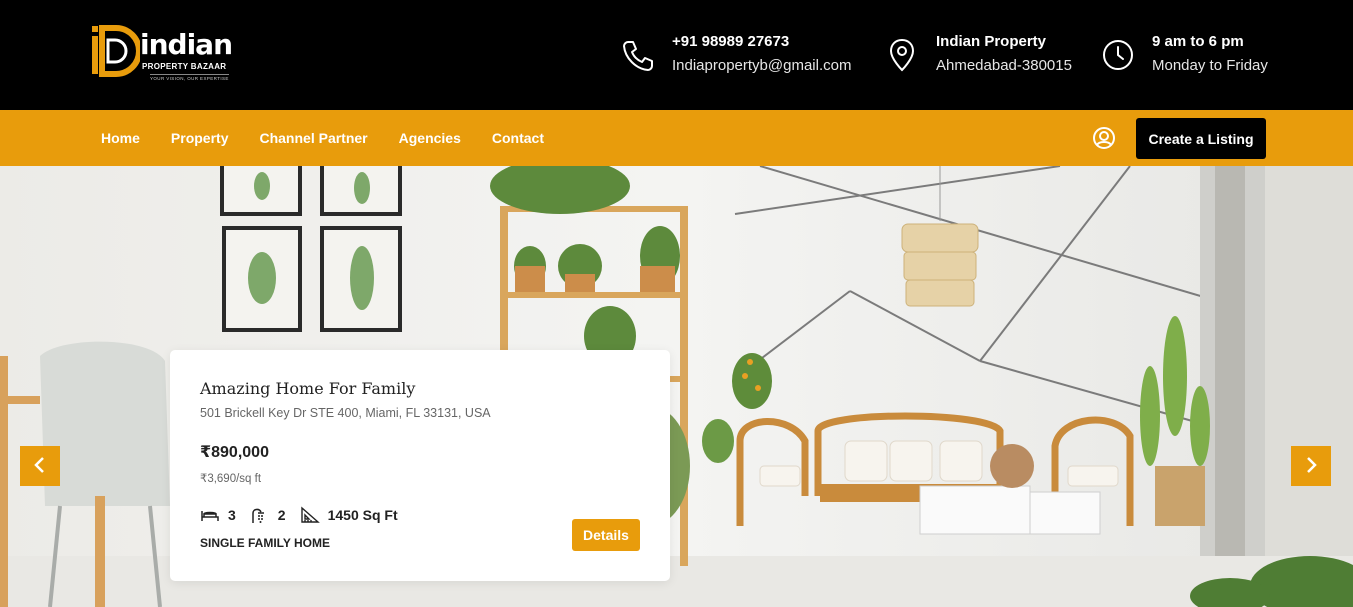 The image size is (1353, 607). What do you see at coordinates (1104, 138) in the screenshot?
I see `user-circle-icon` at bounding box center [1104, 138].